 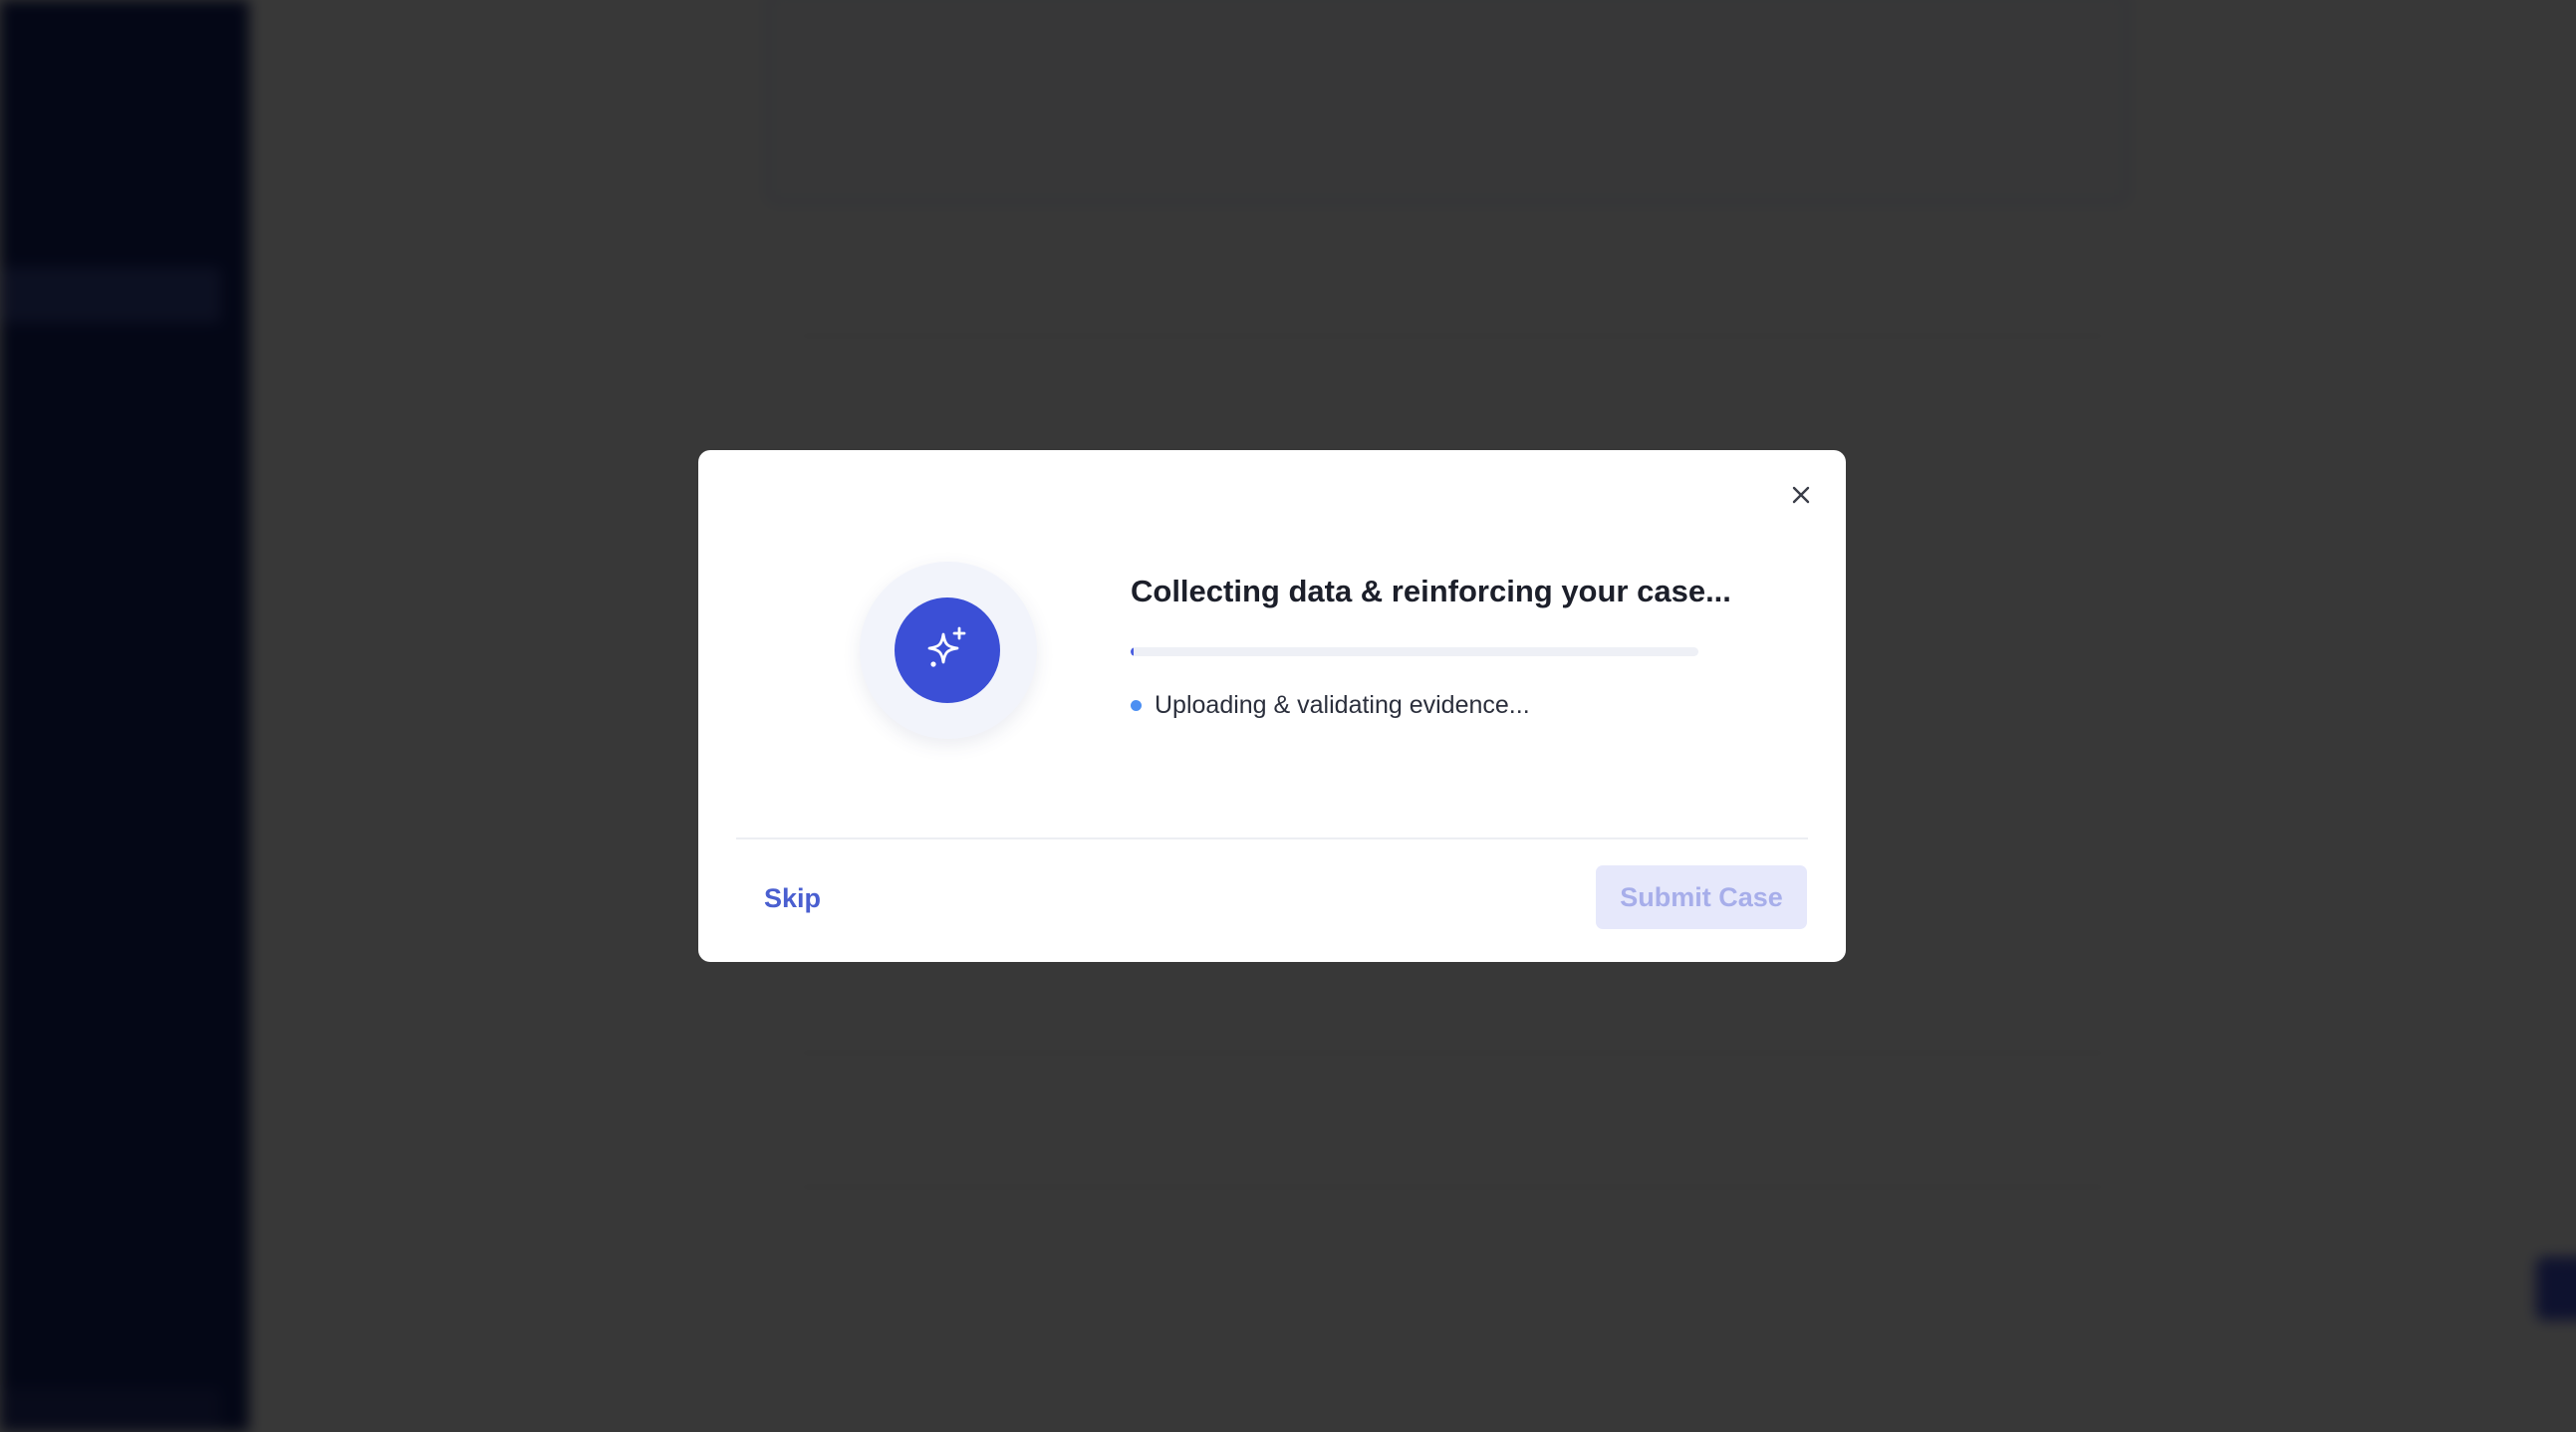 I want to click on skip-button: Skip, so click(x=792, y=898).